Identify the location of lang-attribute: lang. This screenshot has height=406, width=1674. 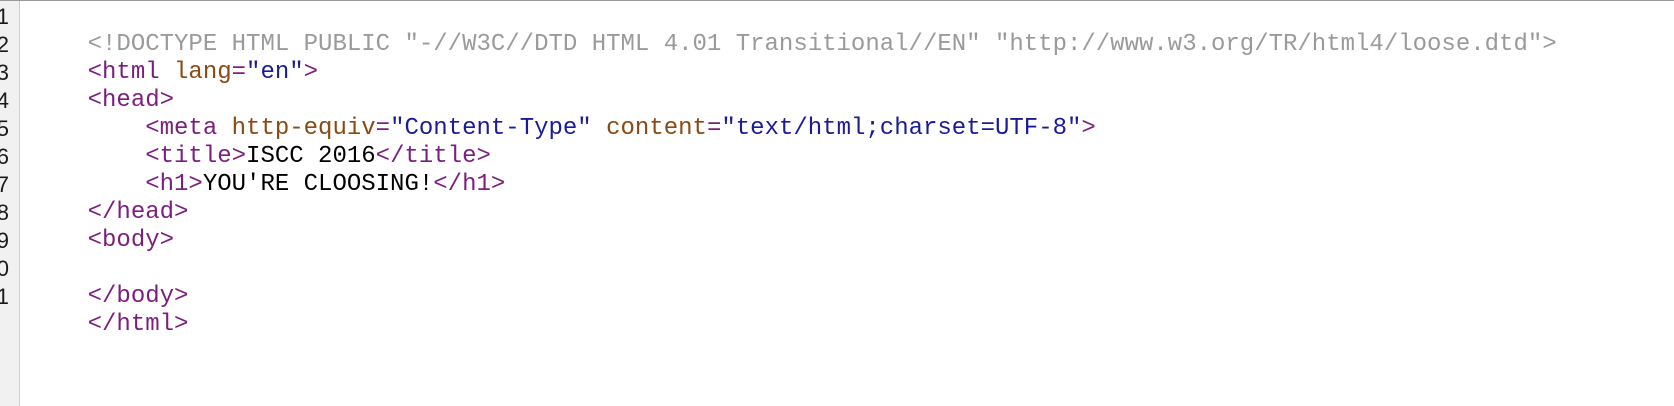
(203, 72).